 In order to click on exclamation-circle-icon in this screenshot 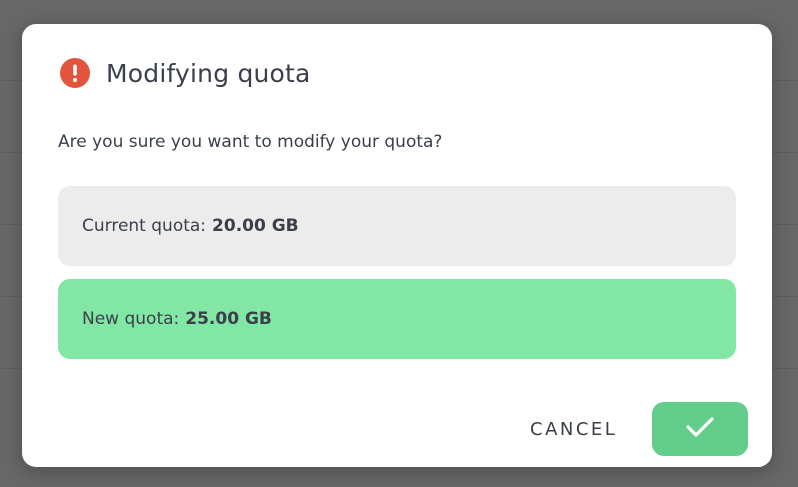, I will do `click(75, 73)`.